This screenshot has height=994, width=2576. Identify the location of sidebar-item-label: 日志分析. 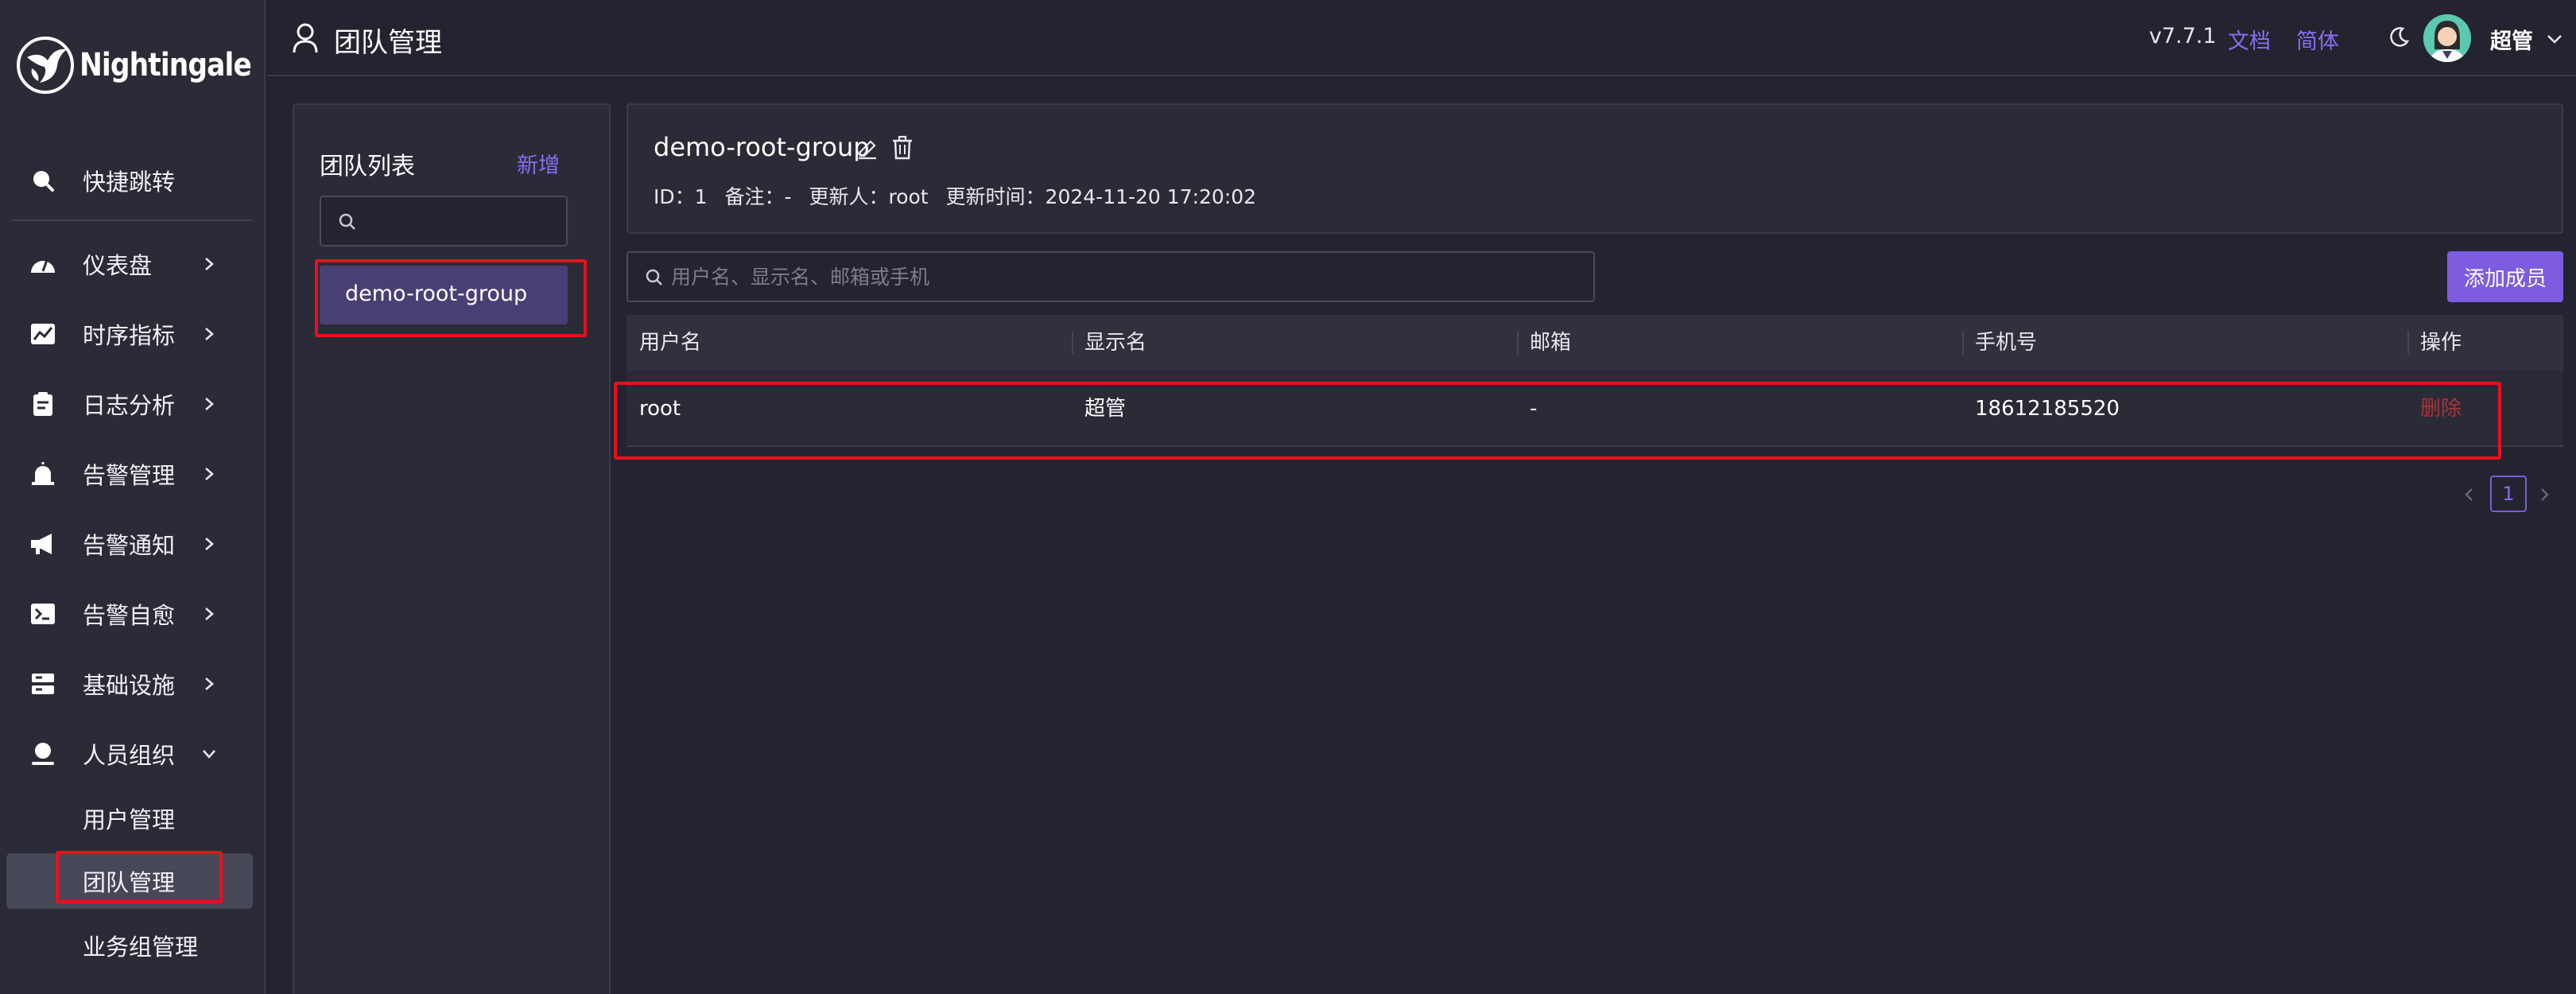
(130, 405).